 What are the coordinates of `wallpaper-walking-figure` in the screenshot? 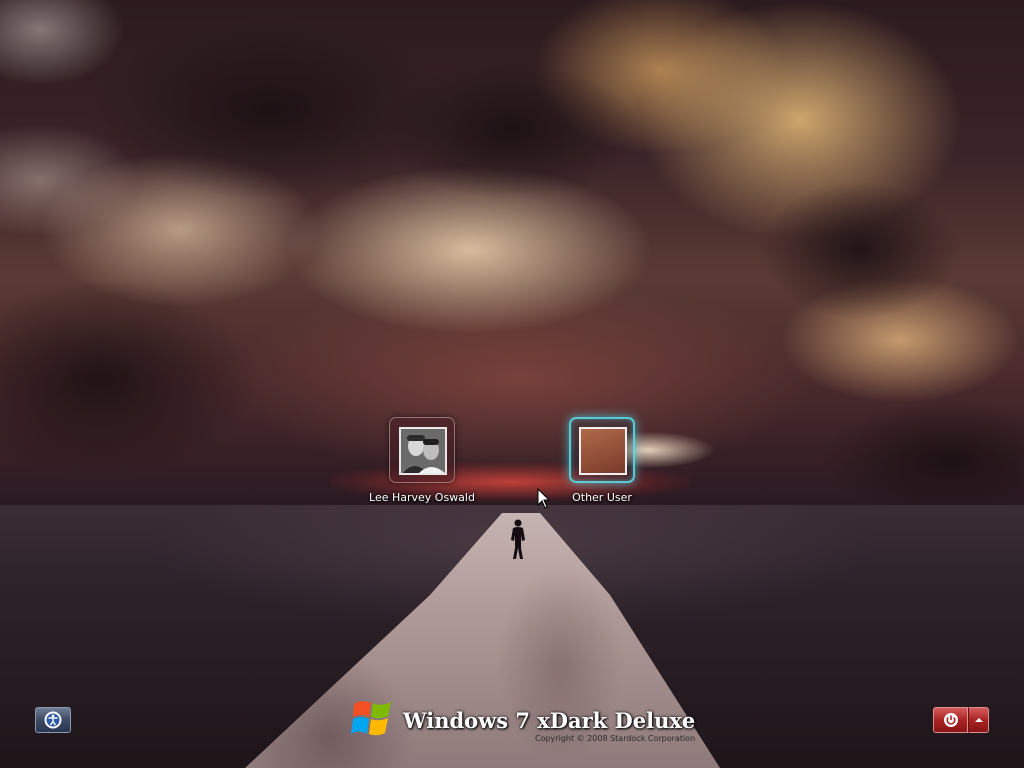 It's located at (518, 539).